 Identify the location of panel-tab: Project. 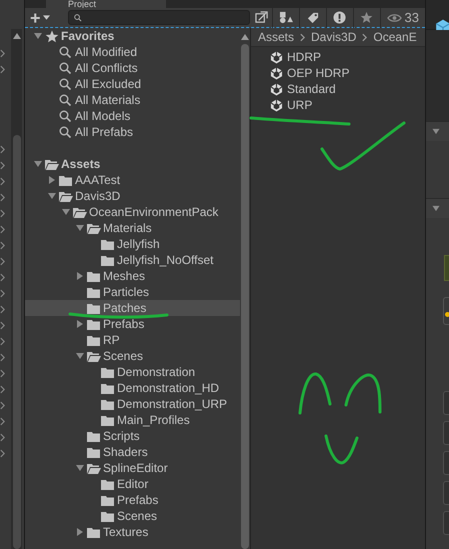
(106, 4).